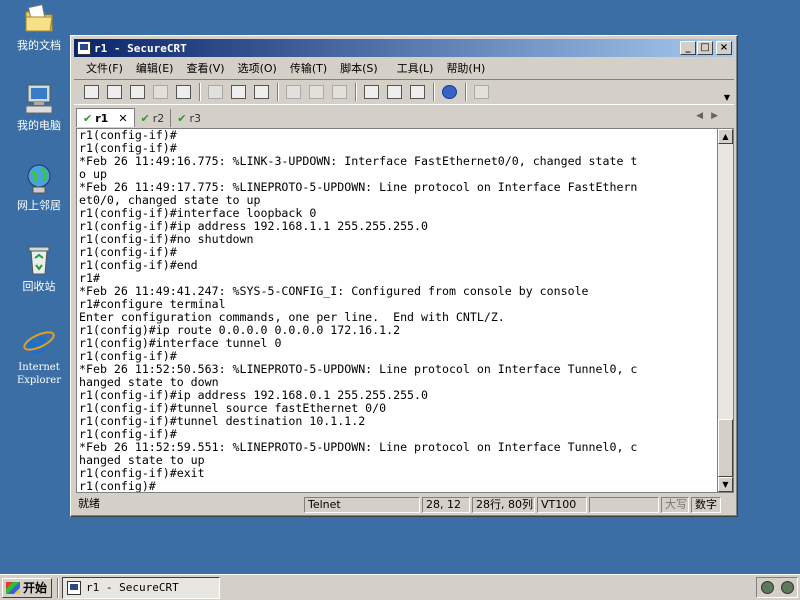  Describe the element at coordinates (725, 136) in the screenshot. I see `scroll-up-icon: ▲` at that location.